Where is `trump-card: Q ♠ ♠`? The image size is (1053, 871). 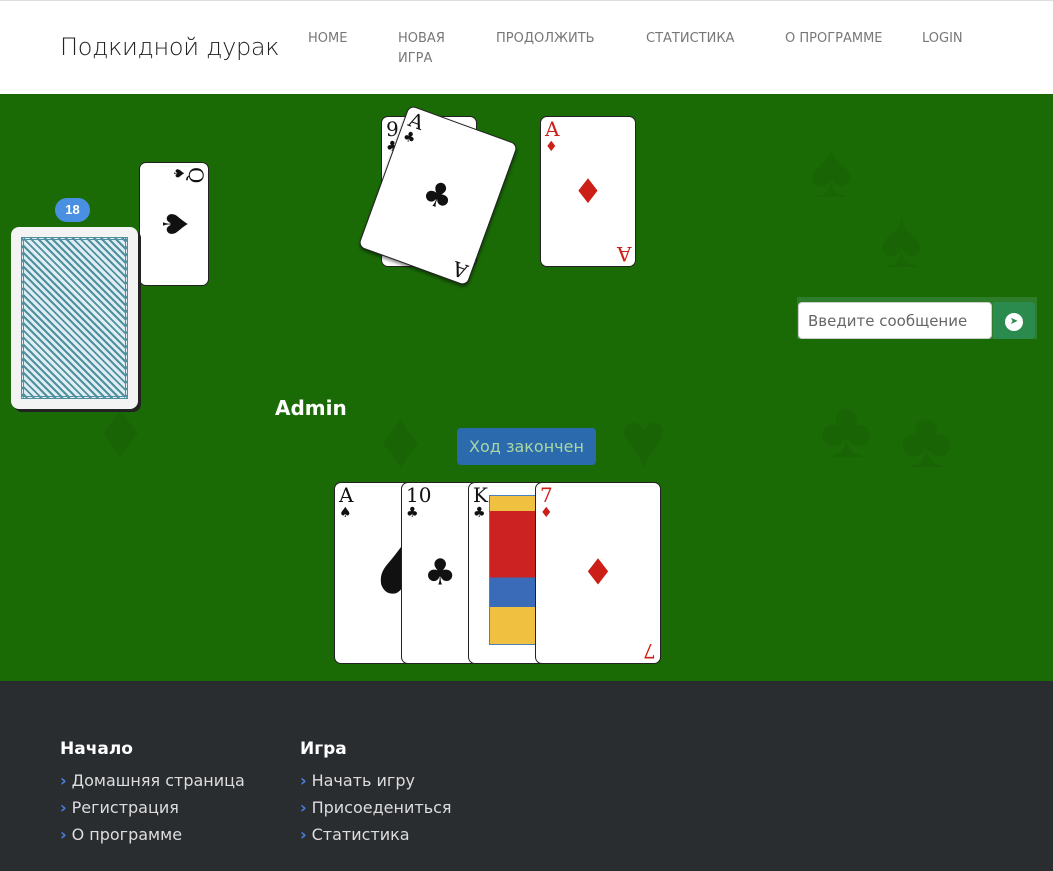 trump-card: Q ♠ ♠ is located at coordinates (174, 224).